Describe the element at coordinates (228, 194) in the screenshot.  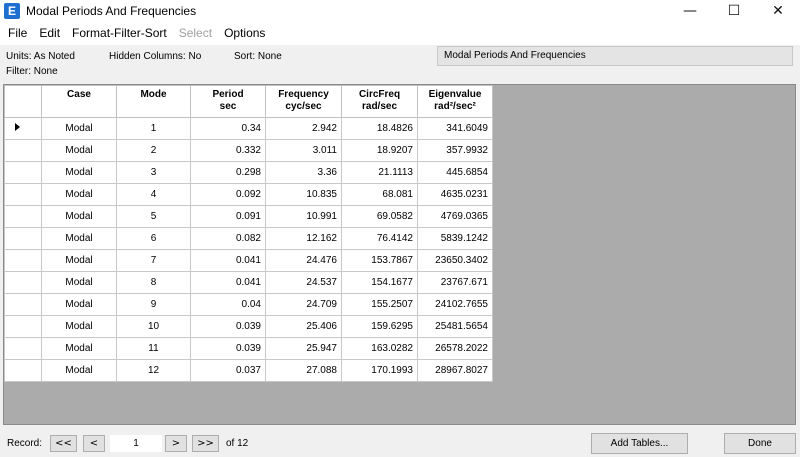
I see `cell-period: 0.092` at that location.